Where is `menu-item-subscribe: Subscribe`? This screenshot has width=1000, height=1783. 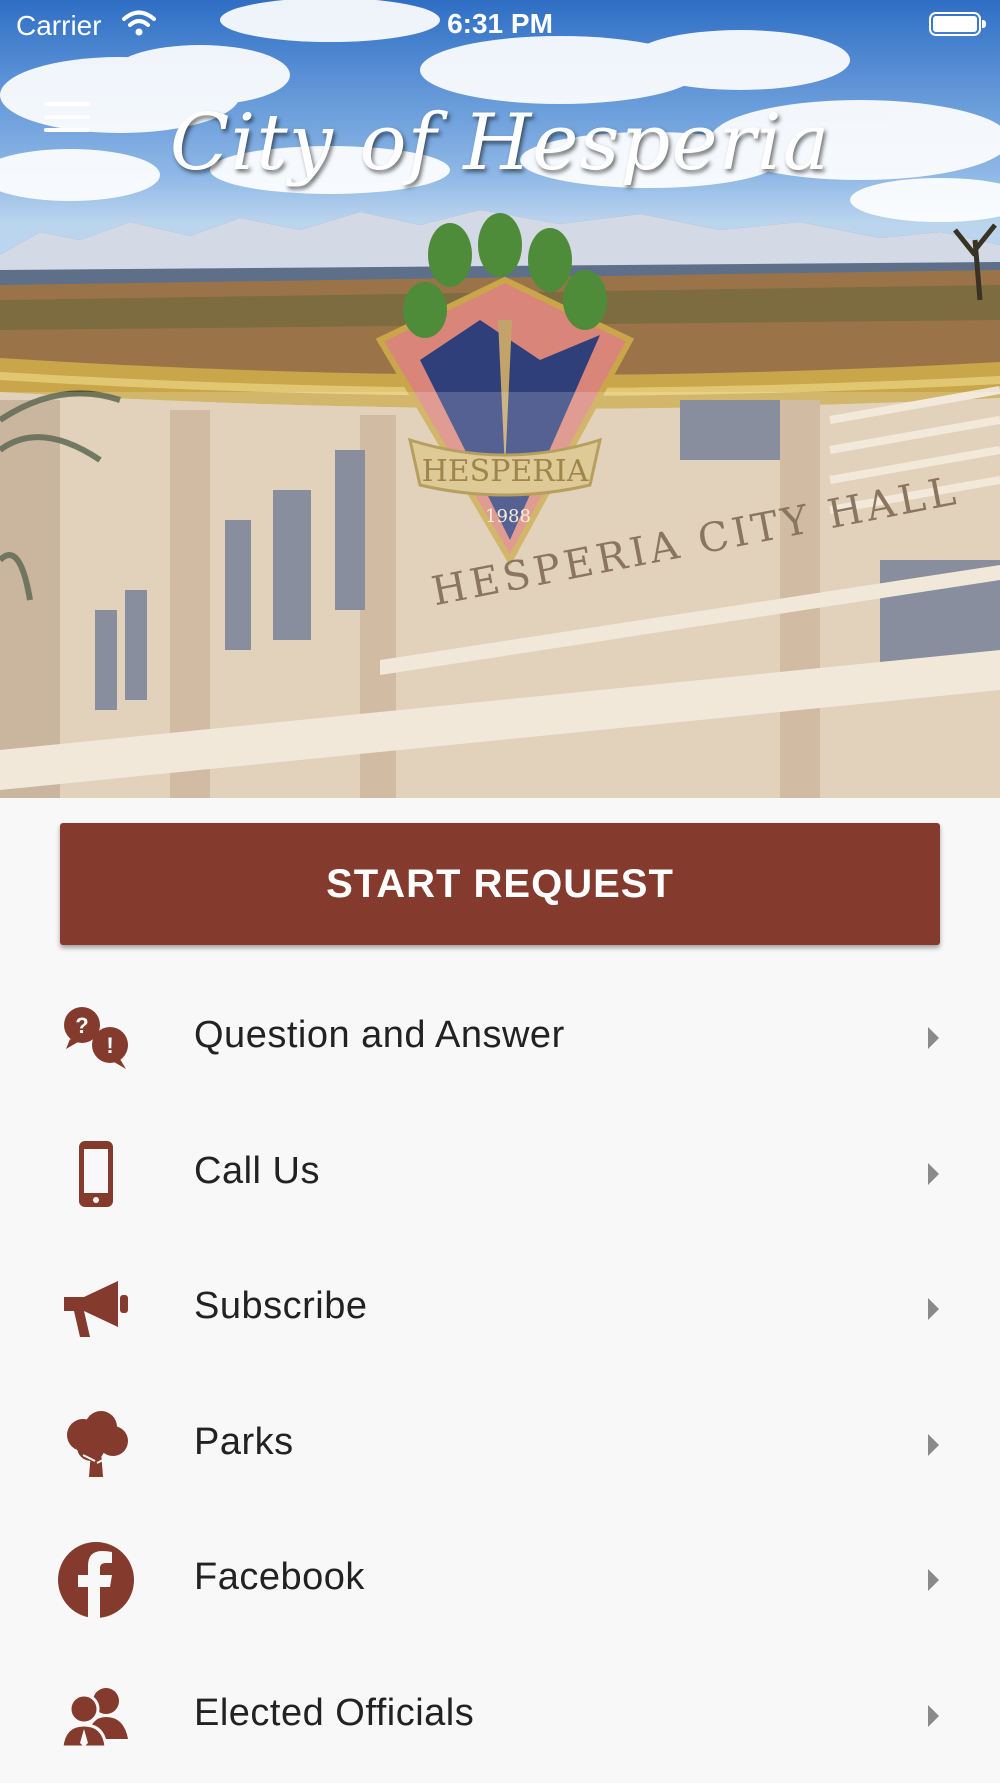
menu-item-subscribe: Subscribe is located at coordinates (500, 1309).